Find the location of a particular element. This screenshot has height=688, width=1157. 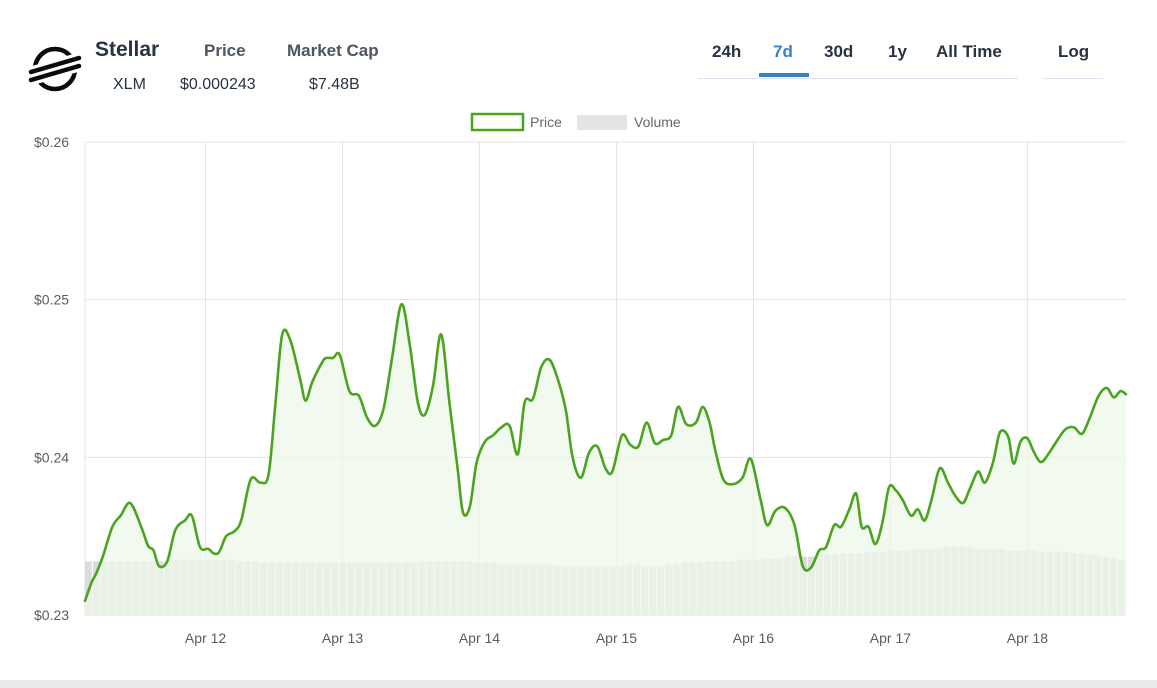

page-footer-strip is located at coordinates (578, 684).